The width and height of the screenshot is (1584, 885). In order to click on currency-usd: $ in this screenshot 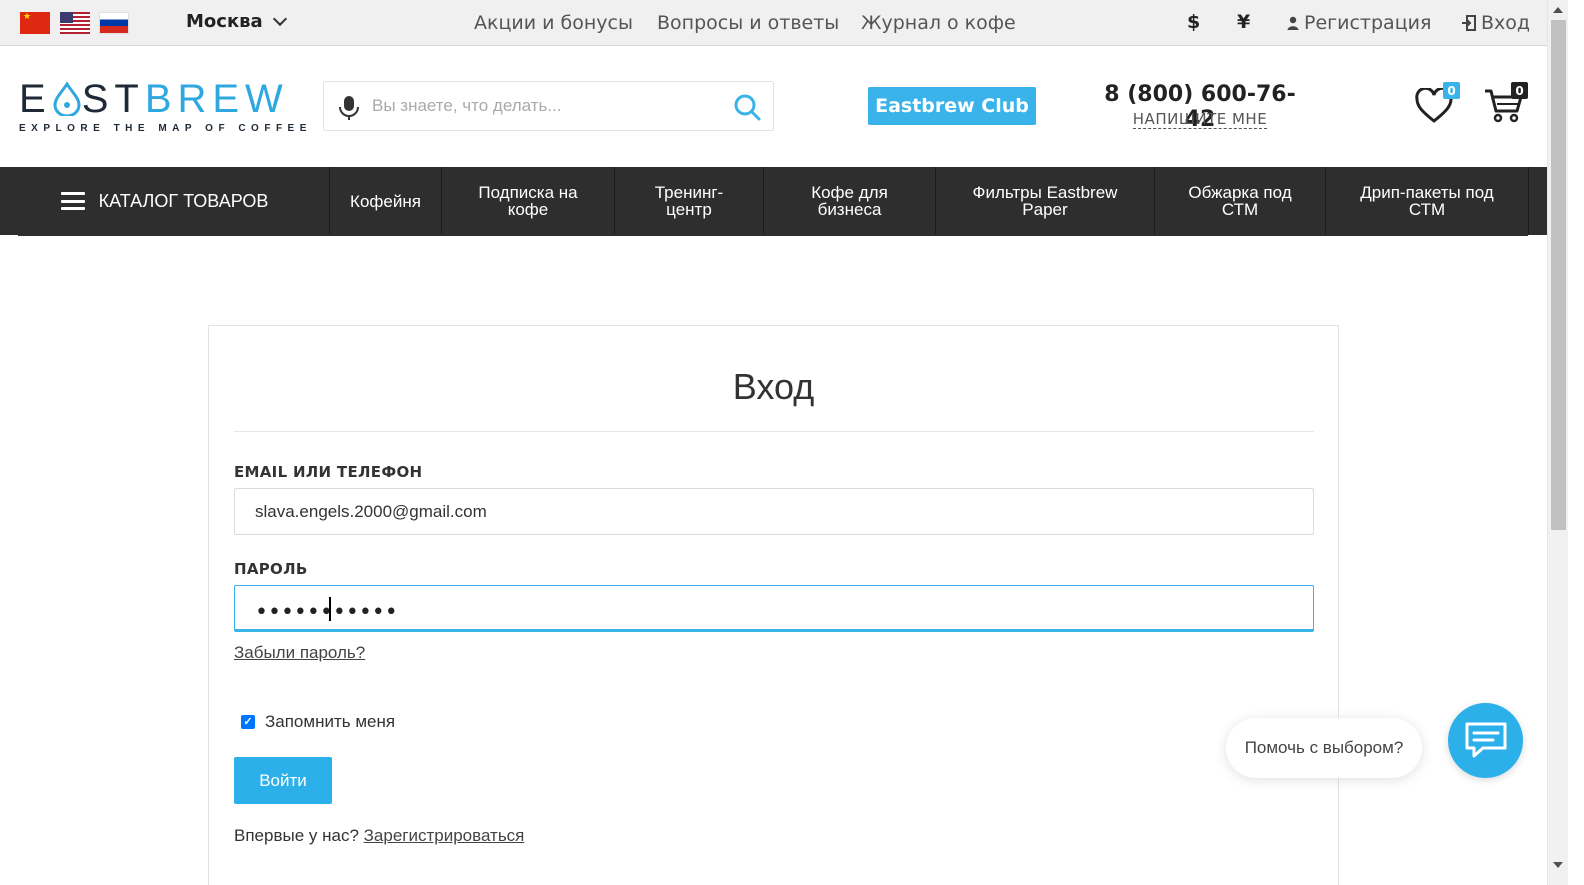, I will do `click(1193, 22)`.